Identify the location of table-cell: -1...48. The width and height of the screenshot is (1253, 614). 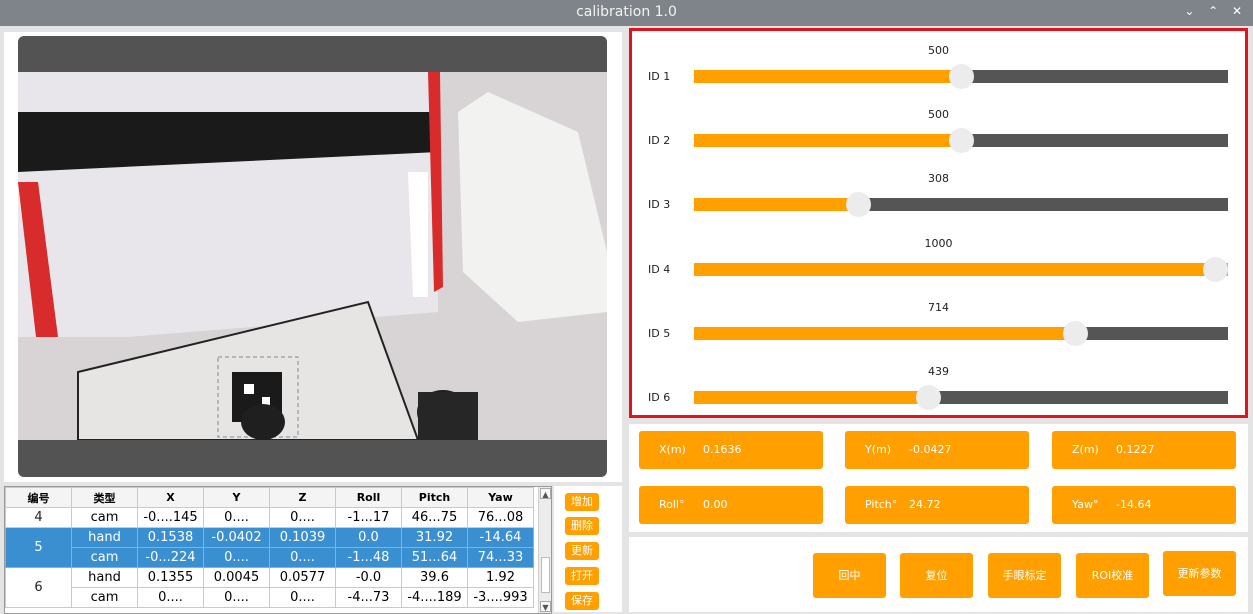
(368, 557).